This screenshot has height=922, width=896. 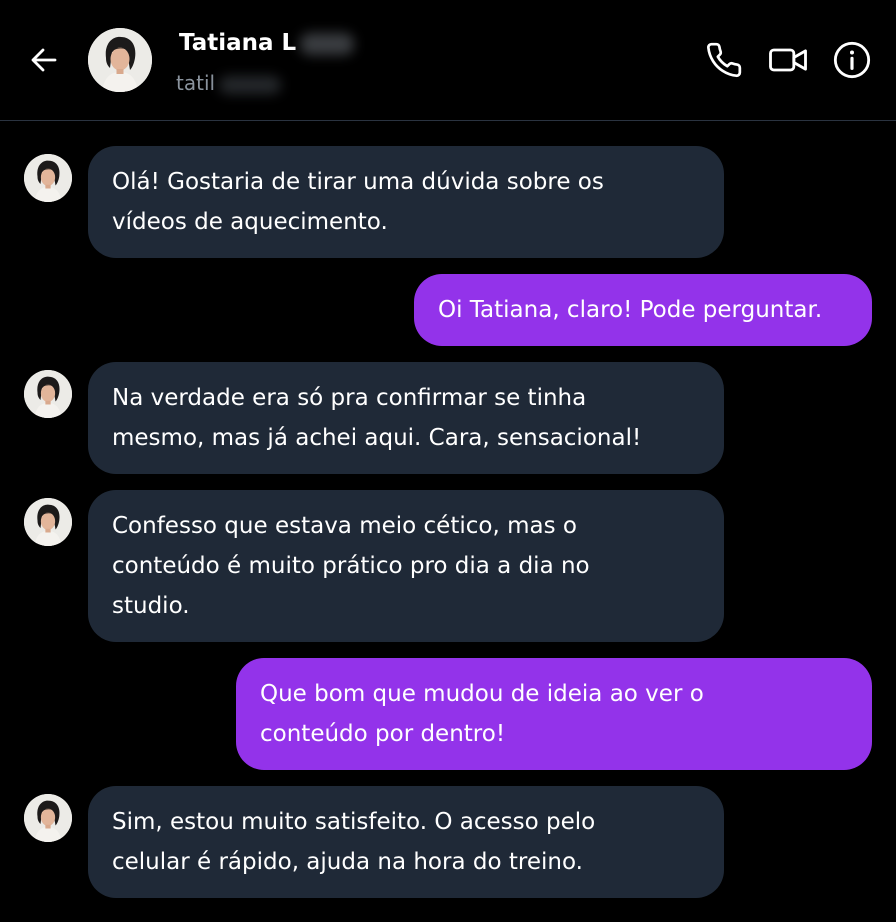 I want to click on chat-header: Tatiana L tatil, so click(x=448, y=60).